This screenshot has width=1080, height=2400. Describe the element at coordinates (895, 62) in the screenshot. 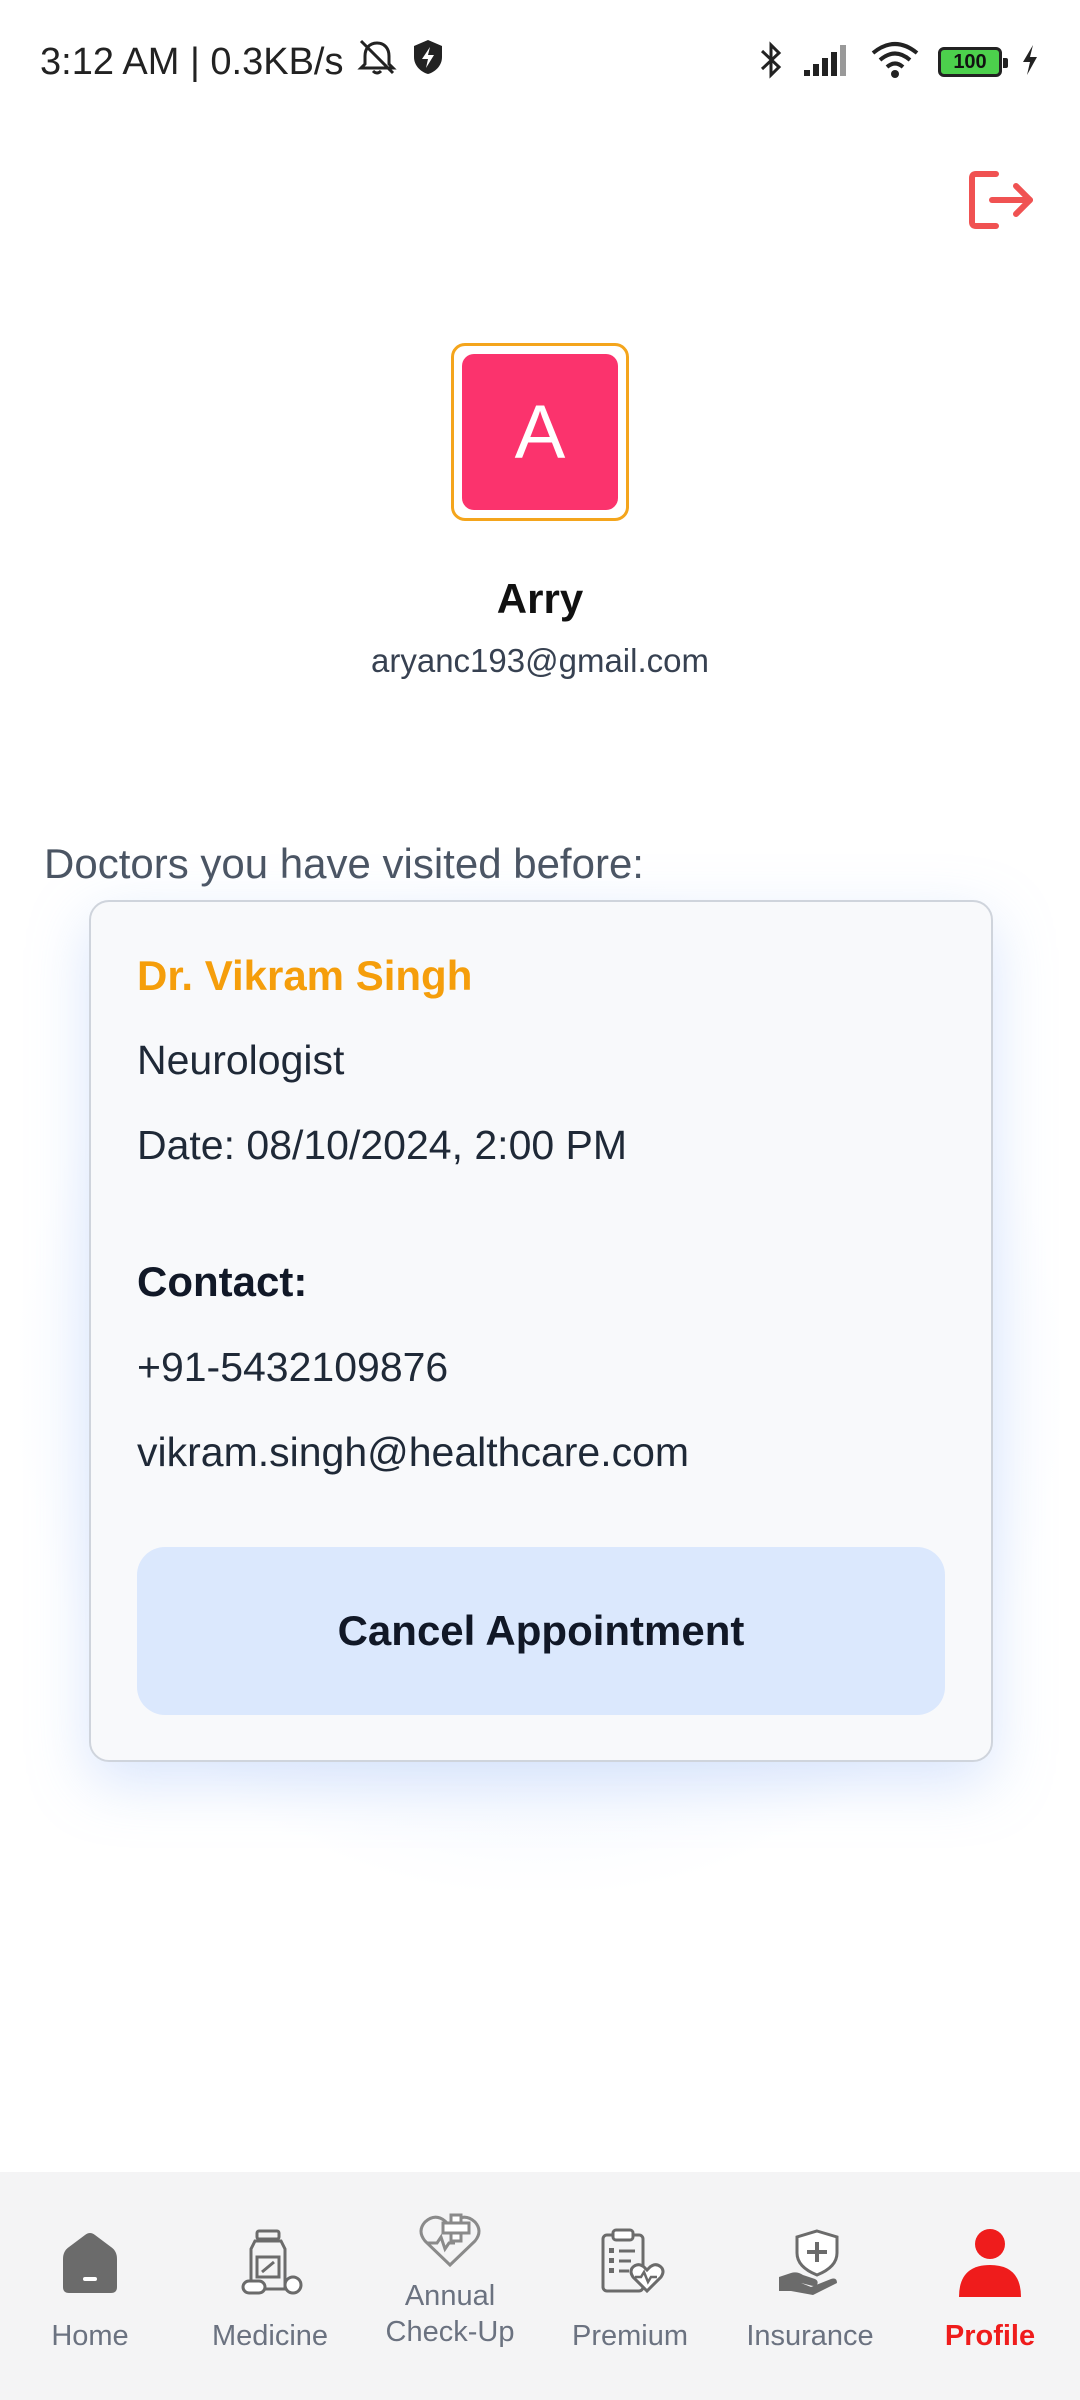

I see `wifi-icon` at that location.